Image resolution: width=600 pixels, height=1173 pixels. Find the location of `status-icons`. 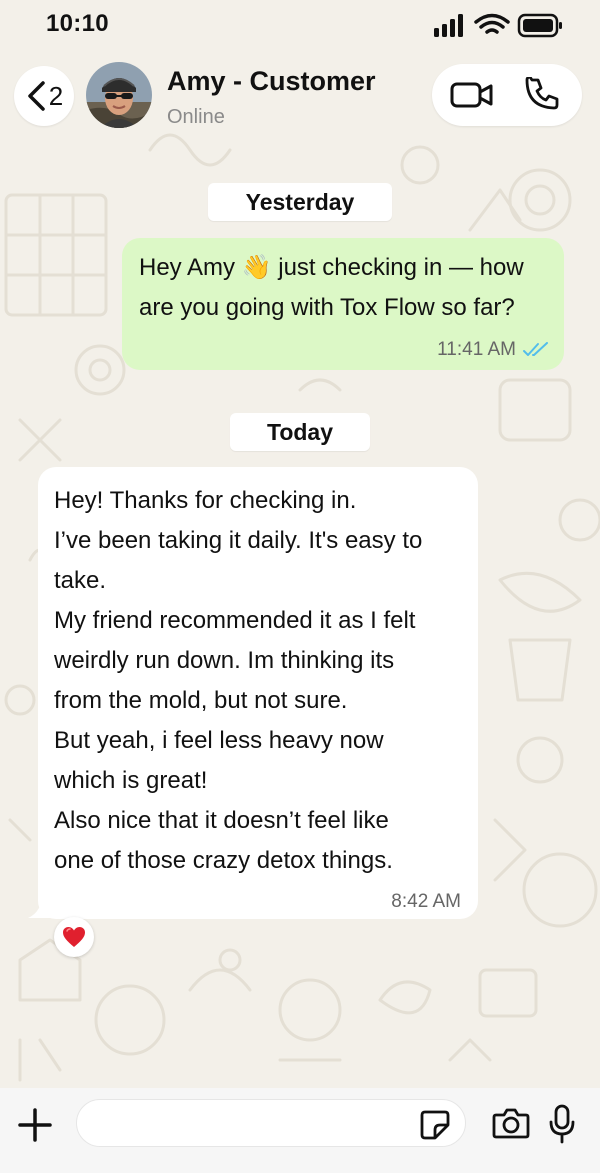

status-icons is located at coordinates (498, 25).